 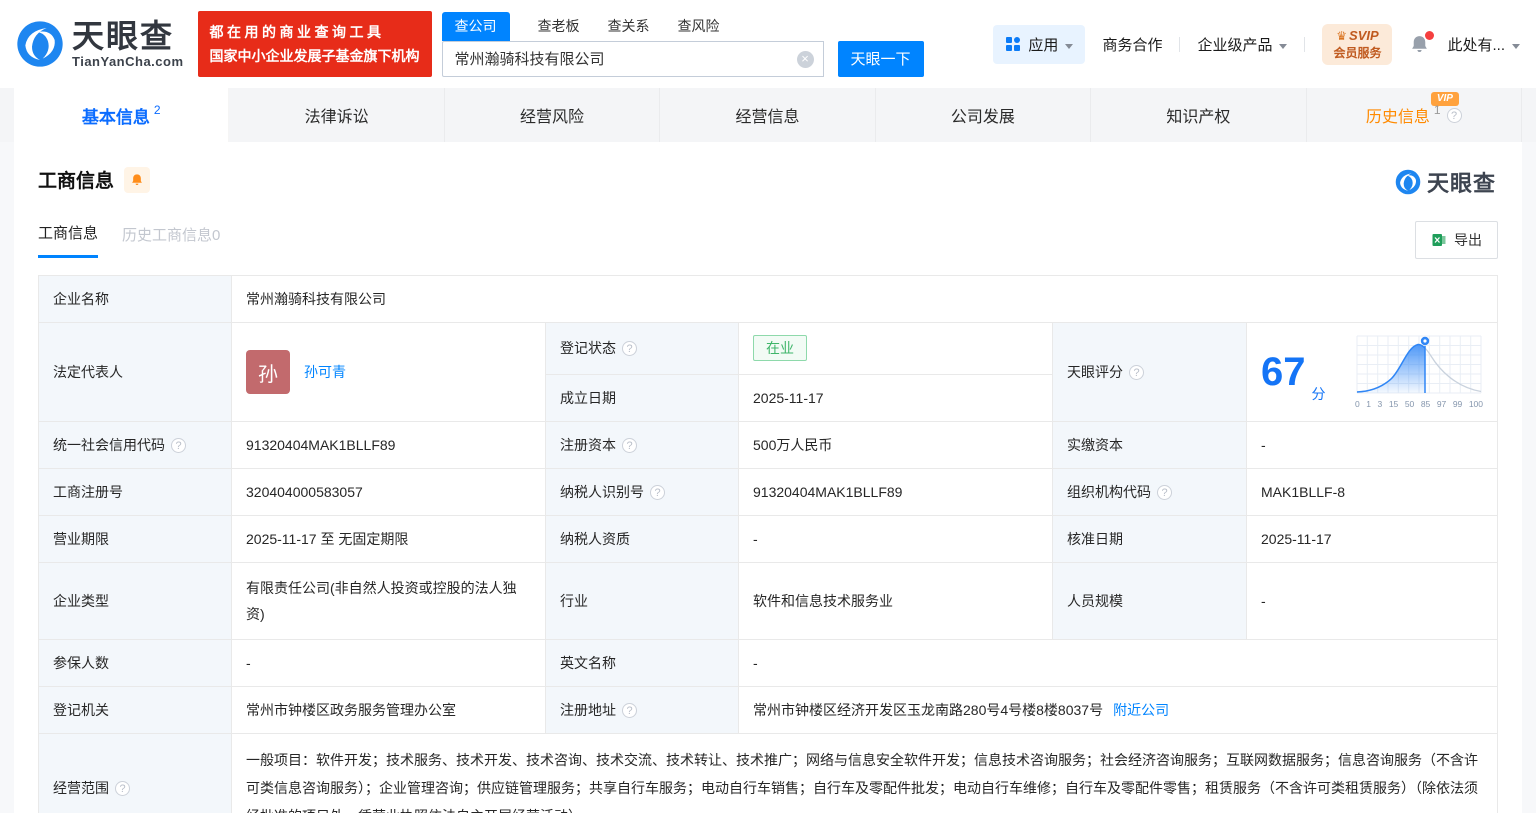 What do you see at coordinates (1372, 492) in the screenshot?
I see `org-code-value: MAK1BLLF-8` at bounding box center [1372, 492].